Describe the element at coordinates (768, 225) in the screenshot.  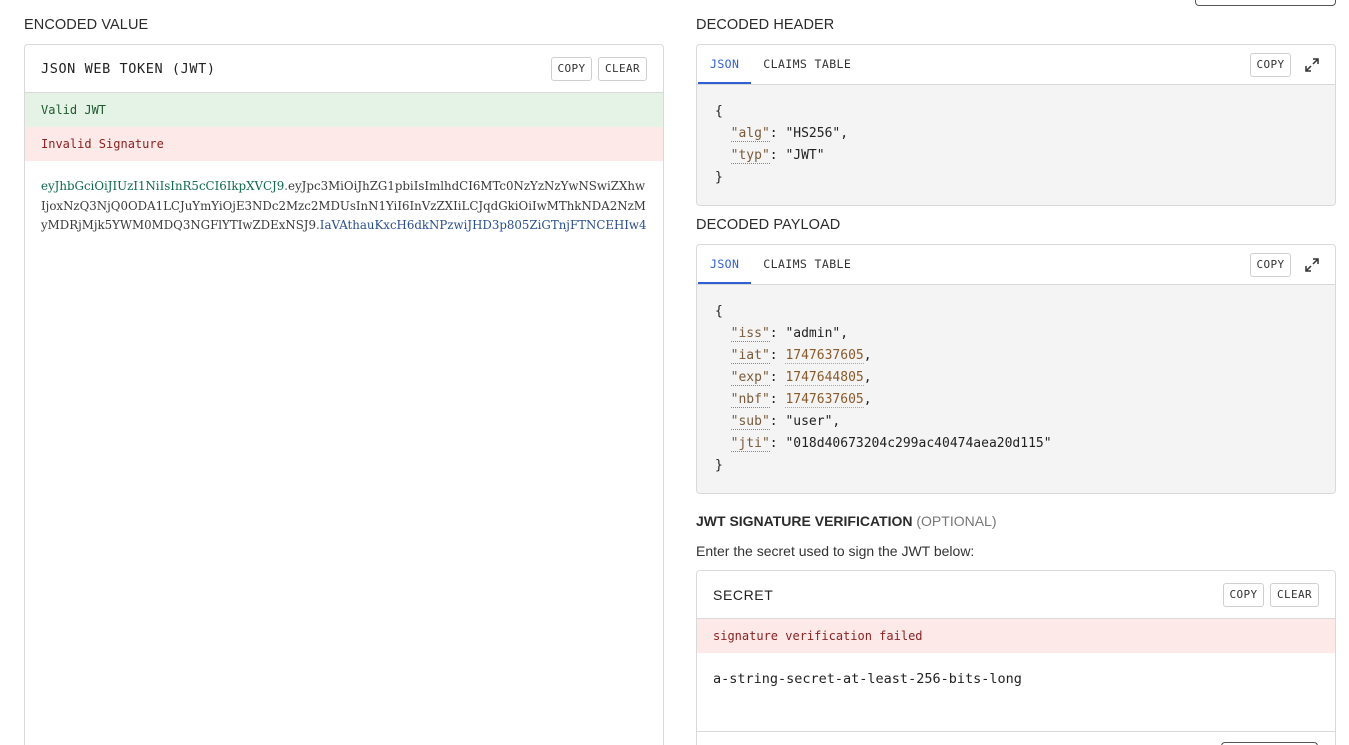
I see `decoded-payload-title: DECODED PAYLOAD` at that location.